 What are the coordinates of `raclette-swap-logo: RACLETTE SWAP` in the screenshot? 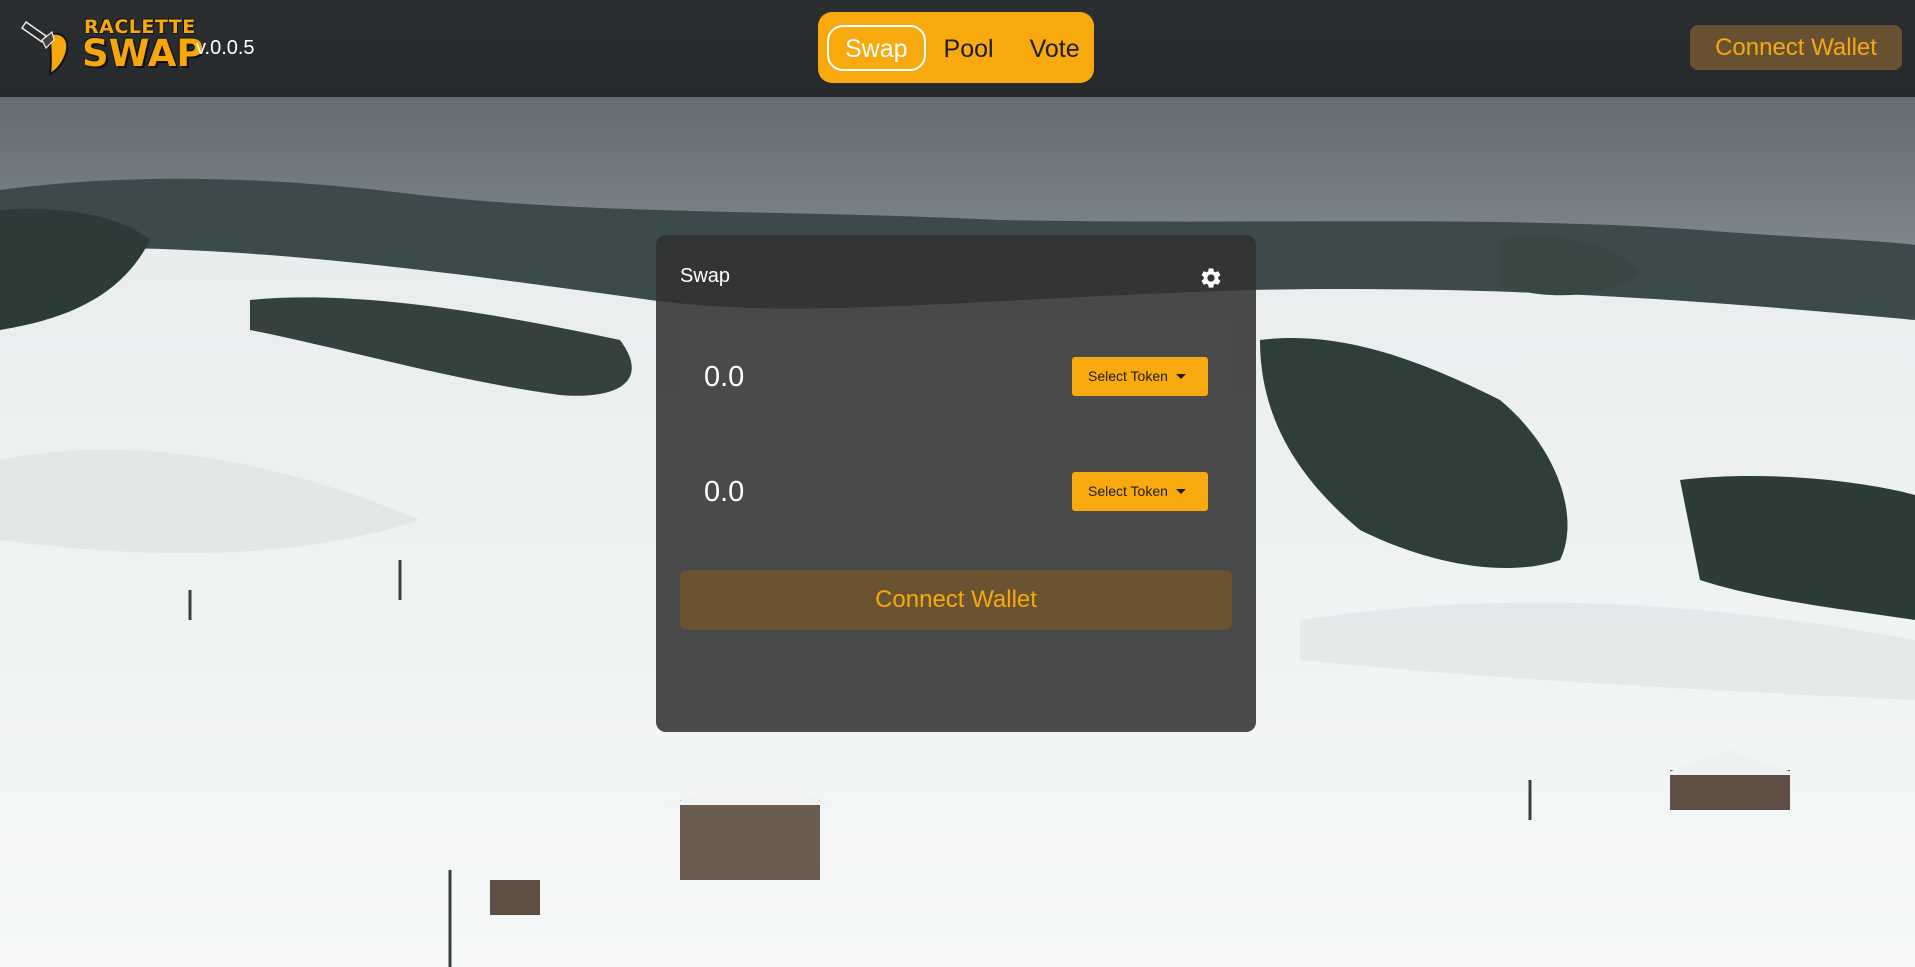 It's located at (112, 46).